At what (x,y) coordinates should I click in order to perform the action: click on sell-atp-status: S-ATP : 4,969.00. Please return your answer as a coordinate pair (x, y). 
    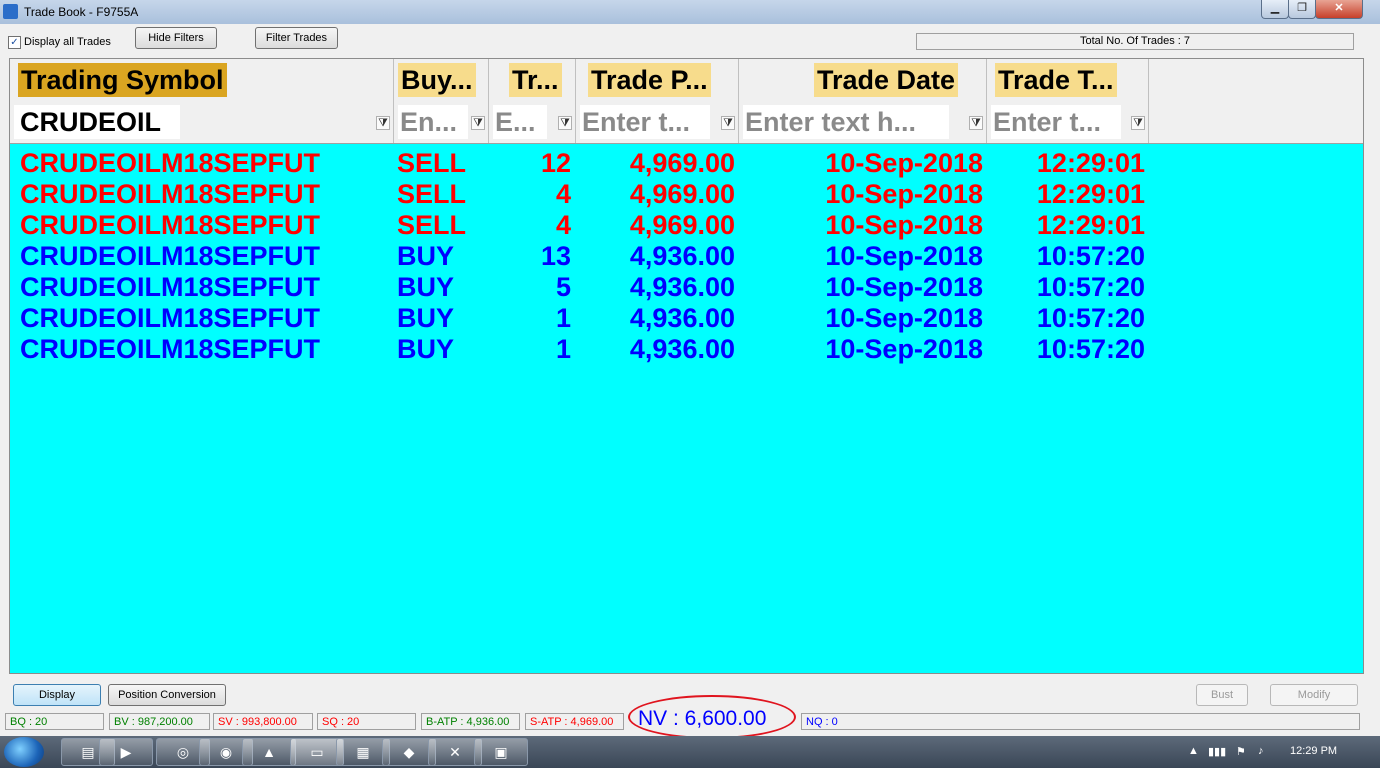
    Looking at the image, I should click on (574, 721).